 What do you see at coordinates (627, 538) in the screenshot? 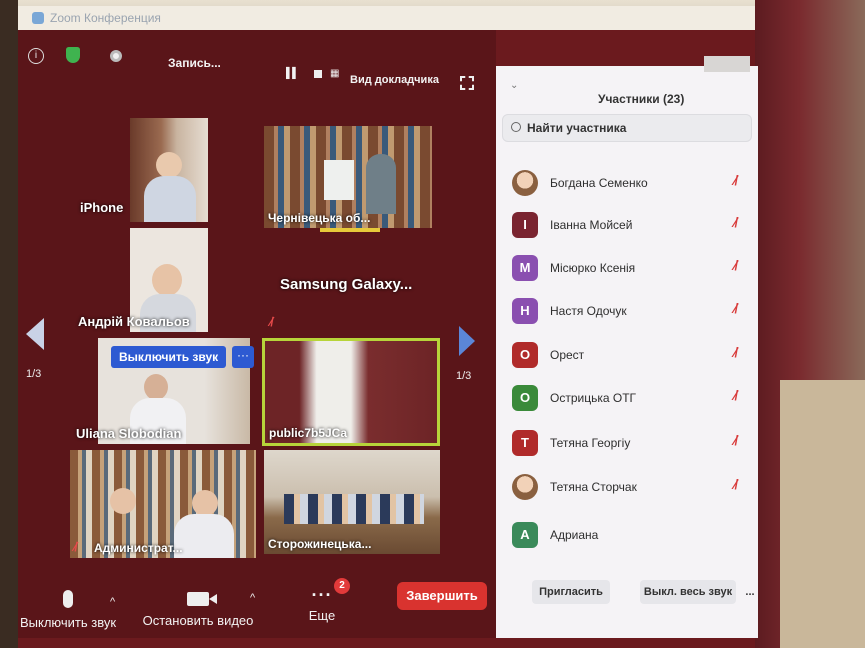
I see `participant-row: А Адриана` at bounding box center [627, 538].